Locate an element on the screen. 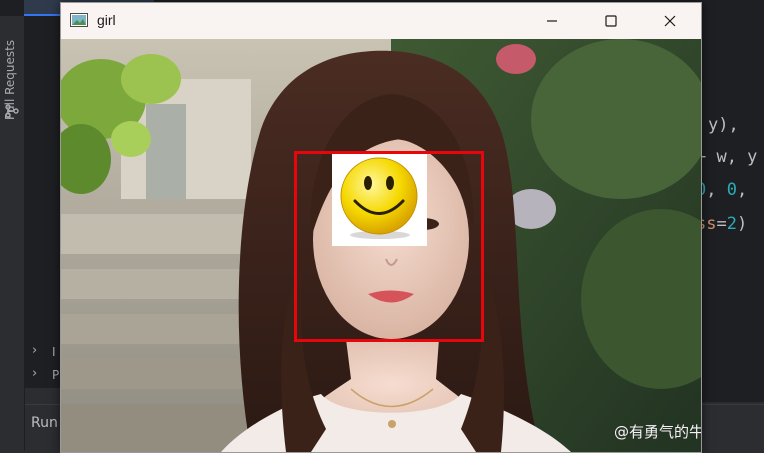  minimize-icon is located at coordinates (552, 21).